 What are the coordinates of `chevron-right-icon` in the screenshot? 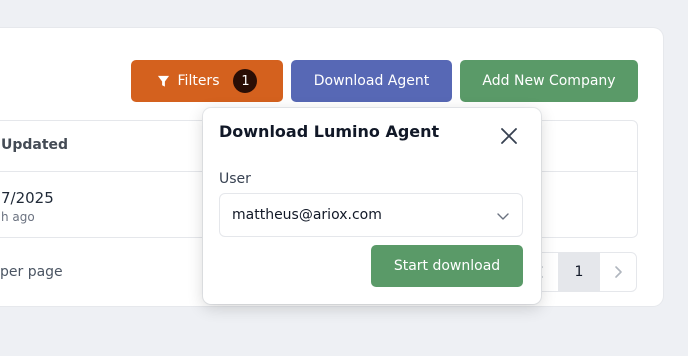 It's located at (618, 272).